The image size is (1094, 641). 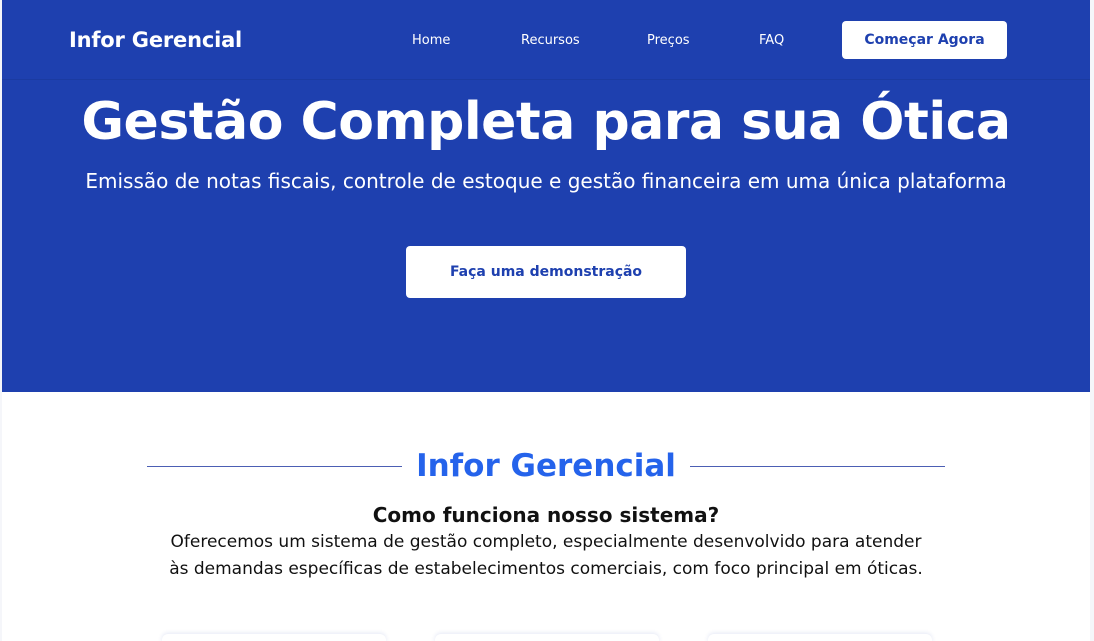 I want to click on section-title: Infor Gerencial, so click(x=546, y=466).